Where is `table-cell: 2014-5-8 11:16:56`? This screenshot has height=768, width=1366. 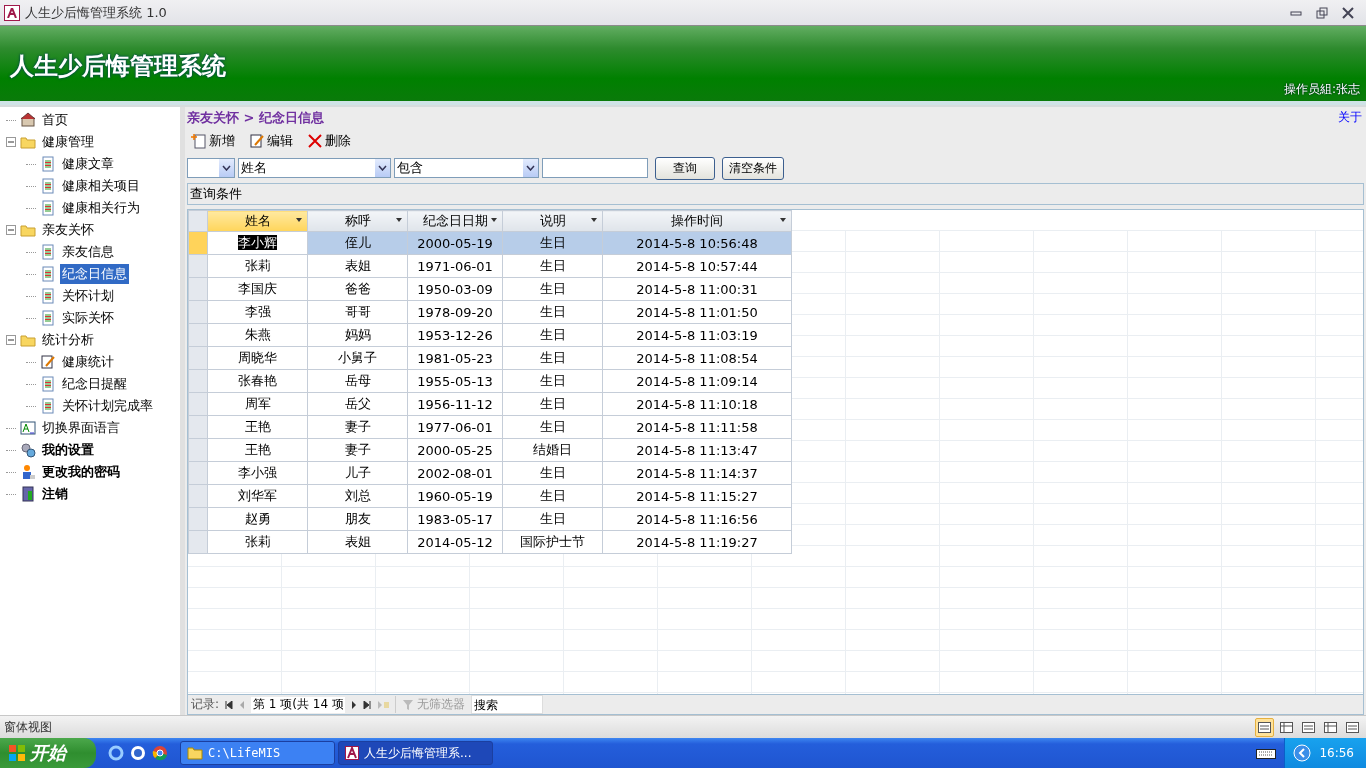 table-cell: 2014-5-8 11:16:56 is located at coordinates (697, 519).